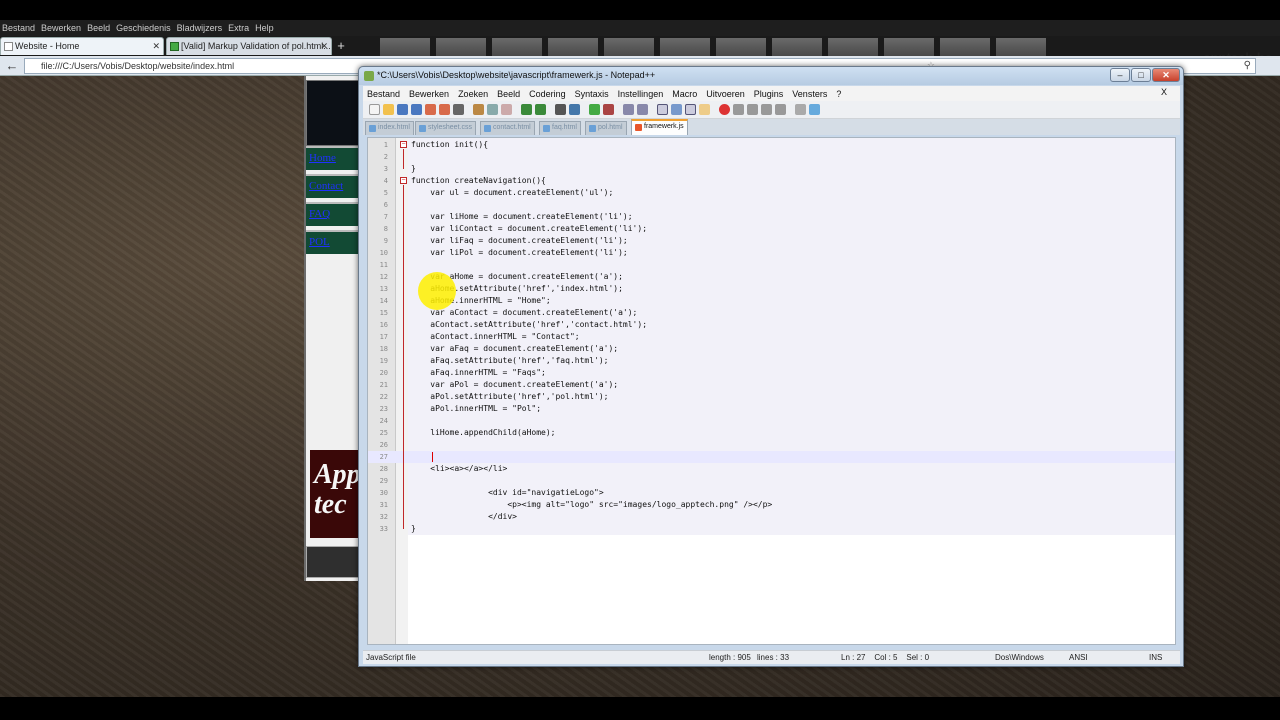  What do you see at coordinates (374, 109) in the screenshot?
I see `new-file-icon` at bounding box center [374, 109].